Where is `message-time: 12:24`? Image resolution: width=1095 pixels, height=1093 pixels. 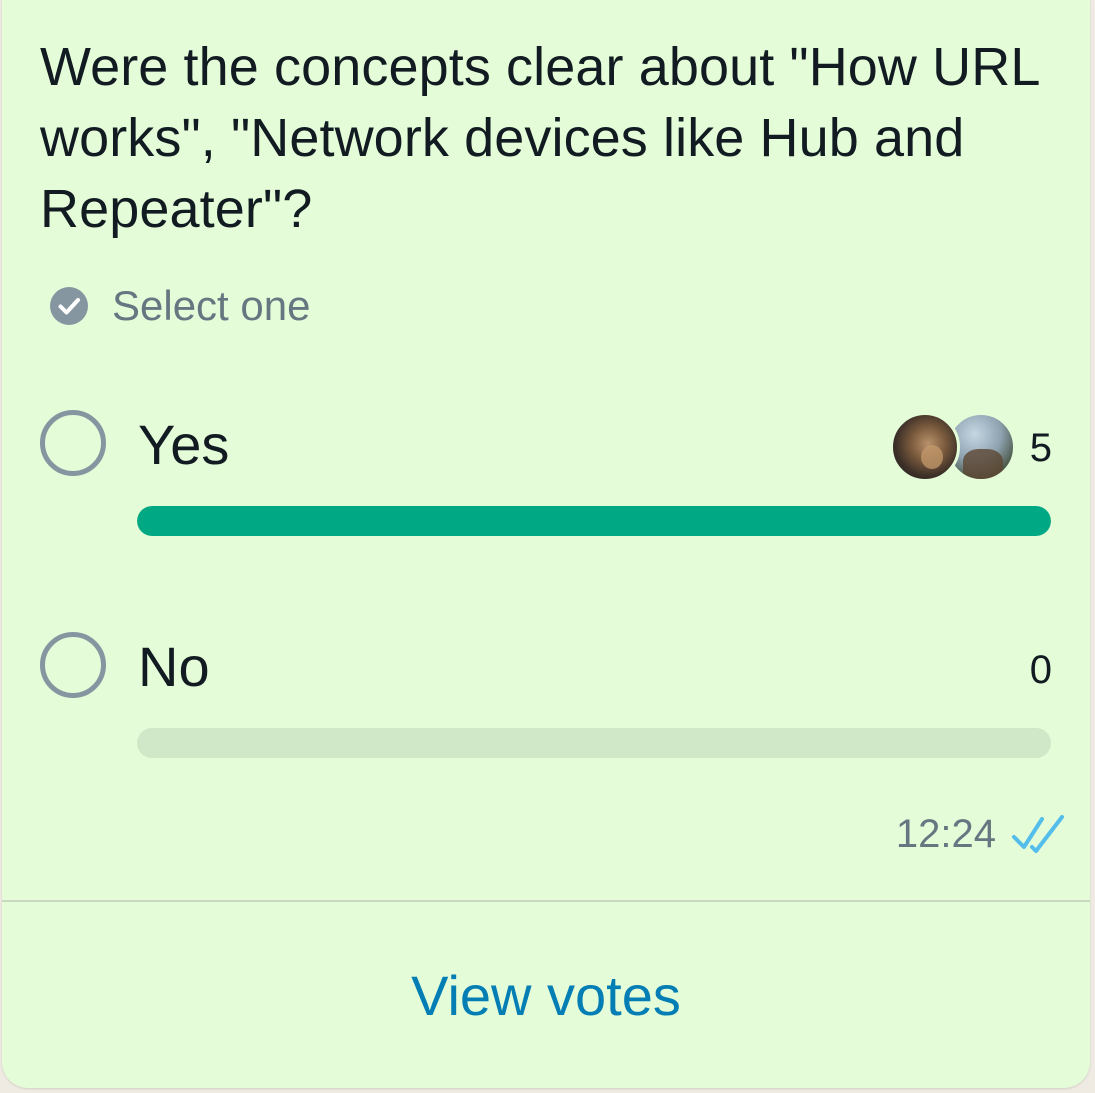
message-time: 12:24 is located at coordinates (945, 834).